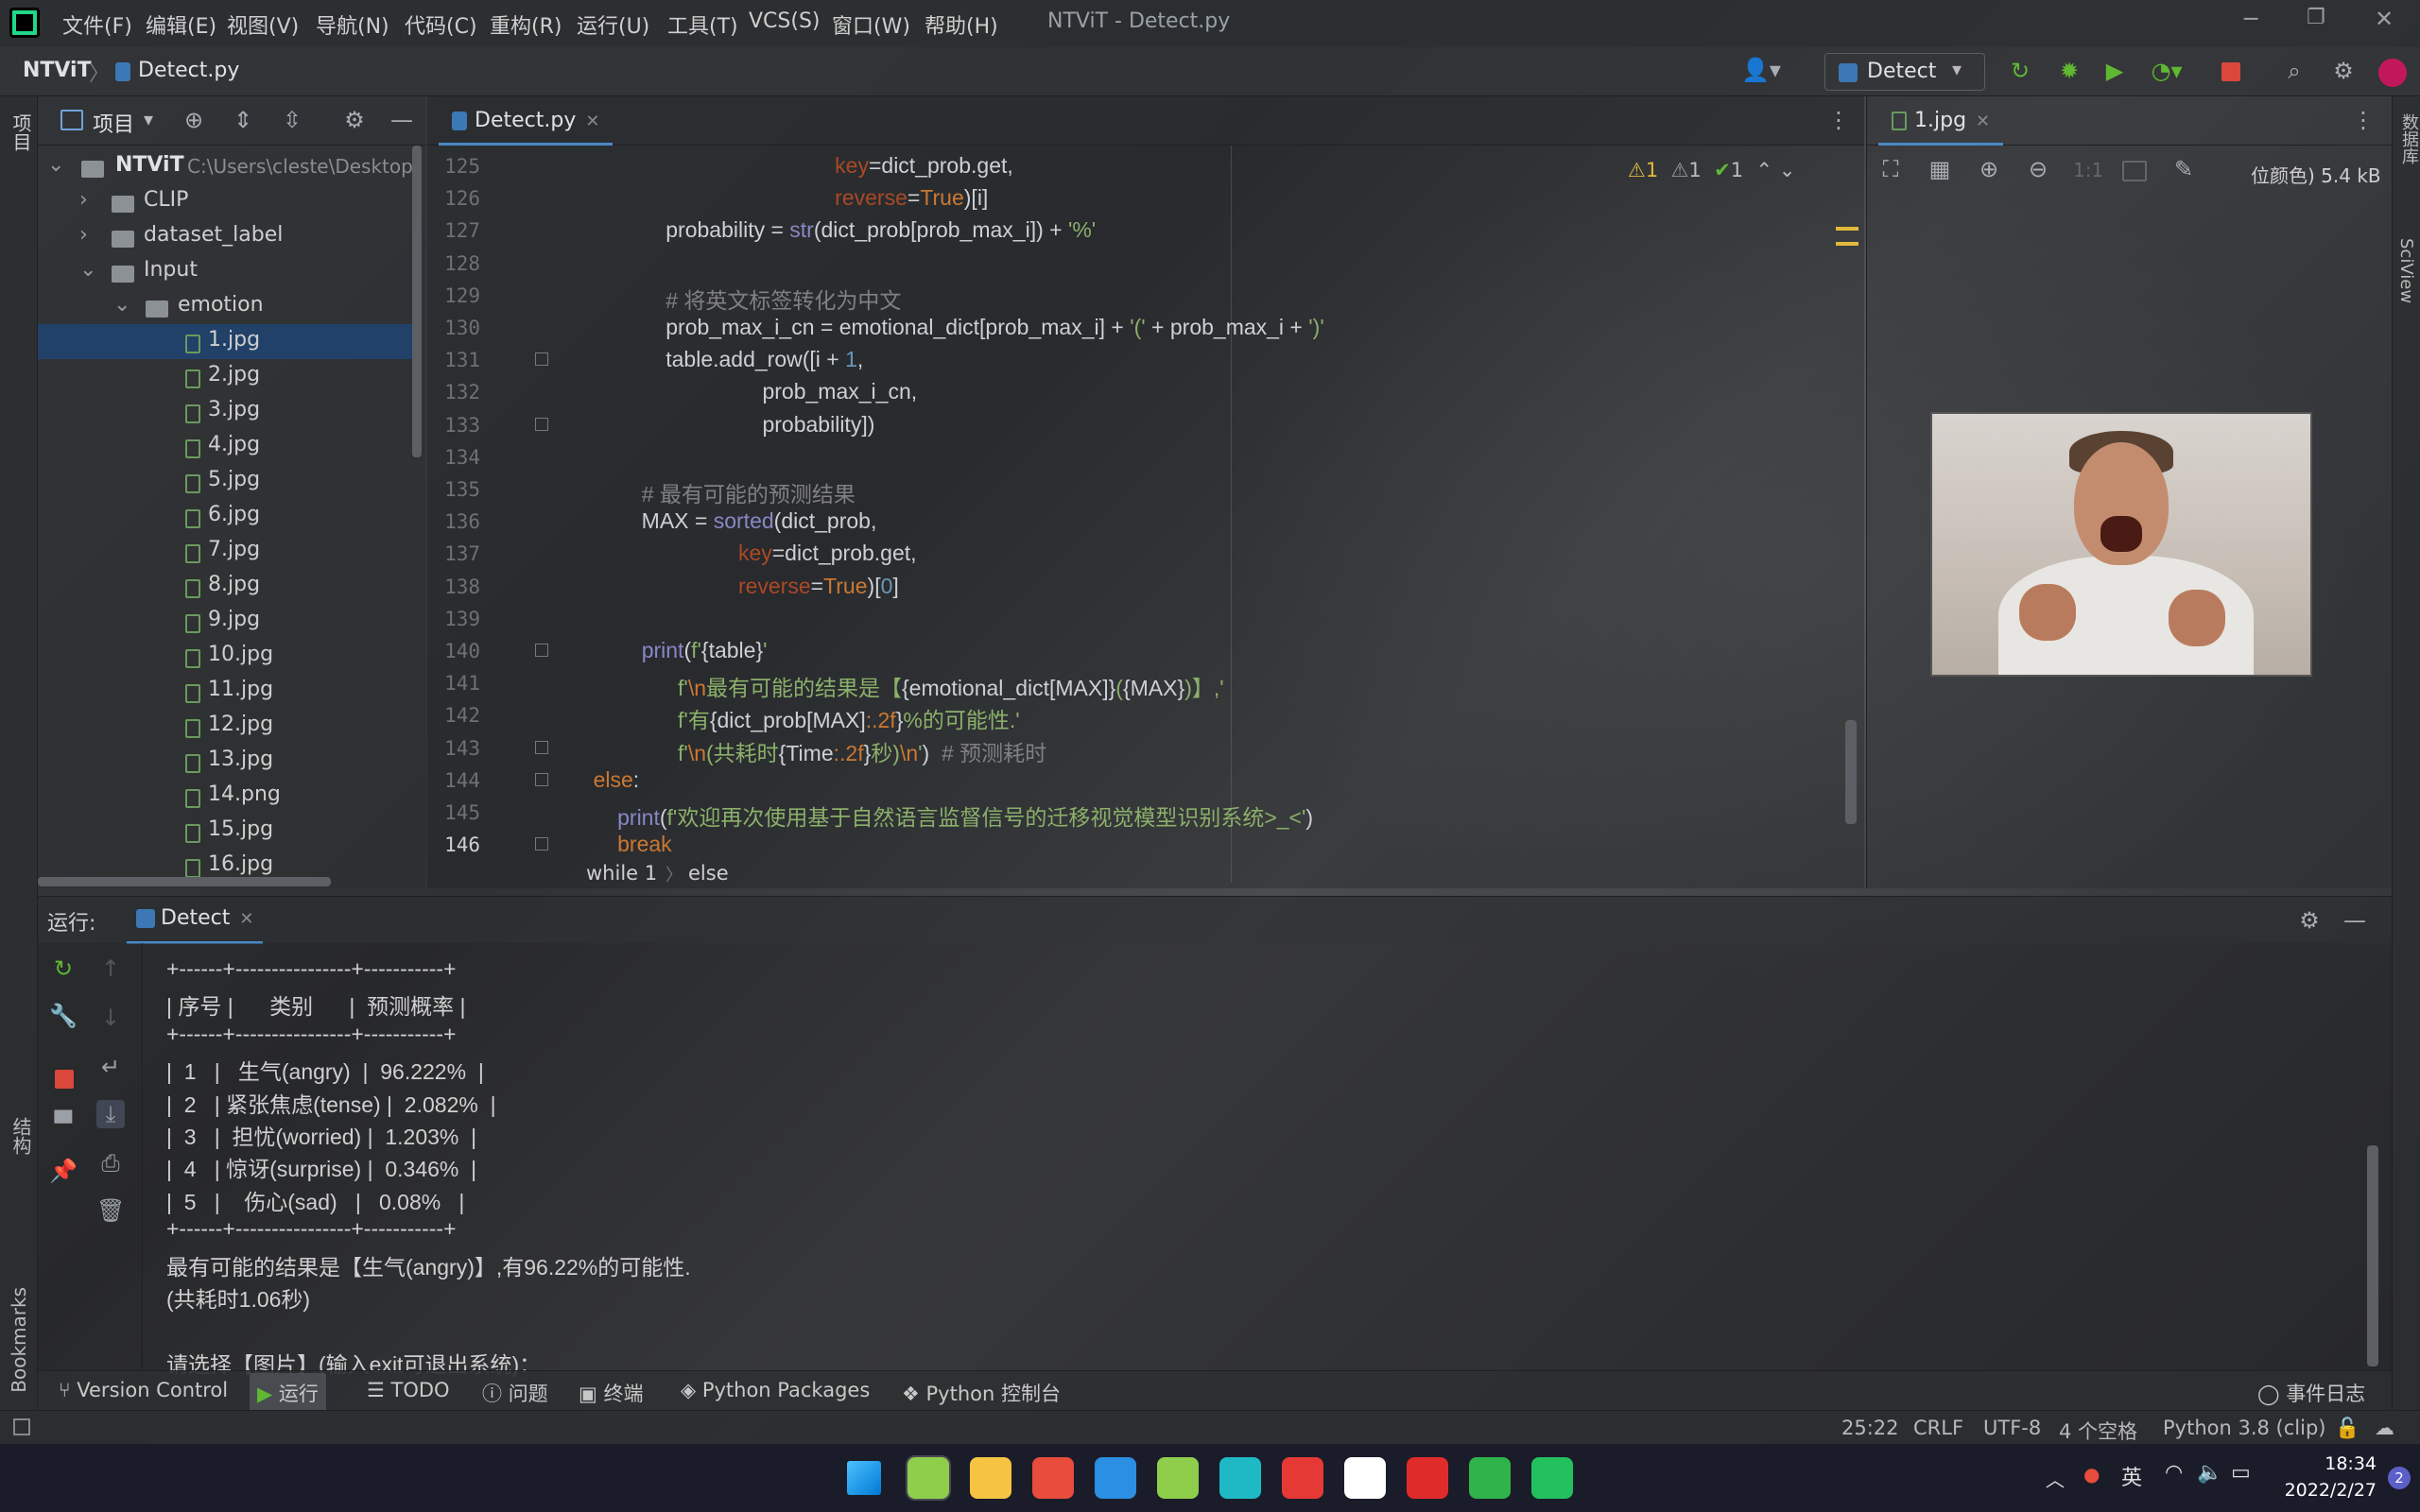 The width and height of the screenshot is (2420, 1512). Describe the element at coordinates (1763, 170) in the screenshot. I see `chevron-up-icon: ⌃` at that location.